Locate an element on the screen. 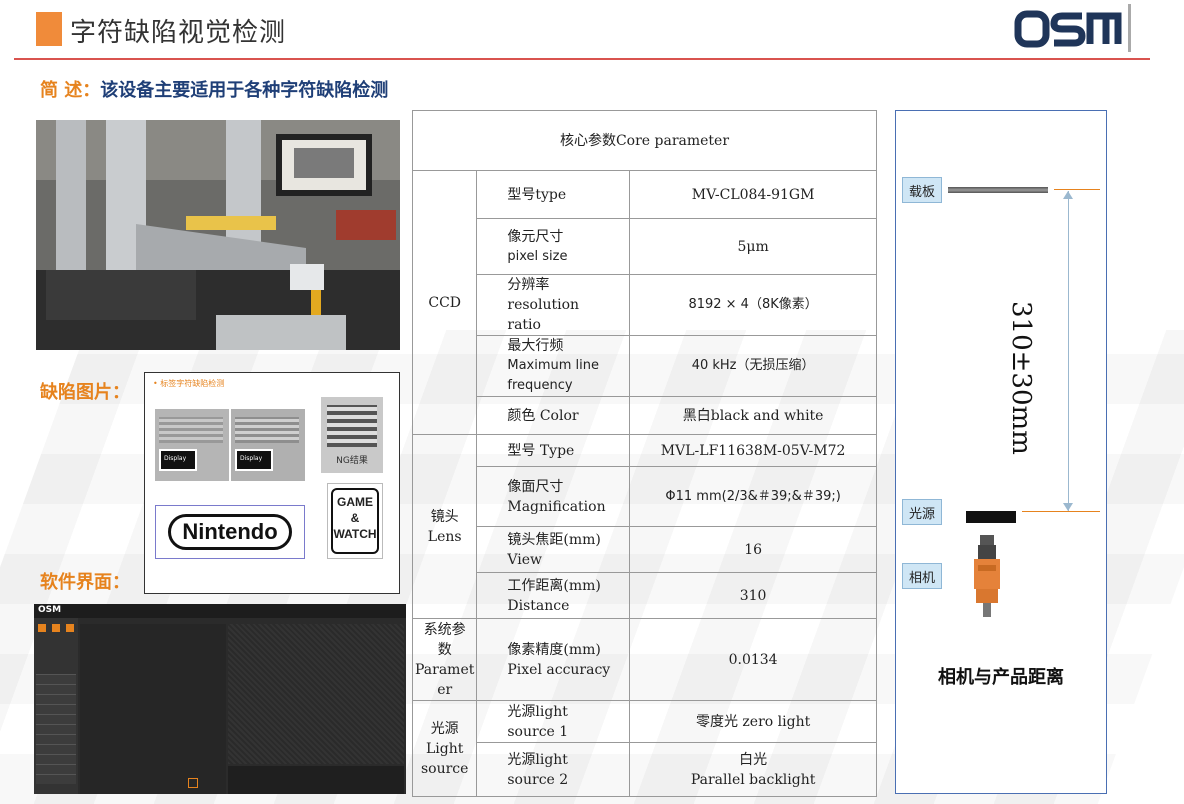 This screenshot has width=1184, height=804. table-row: 颜色 Color 黑白black and white is located at coordinates (645, 415).